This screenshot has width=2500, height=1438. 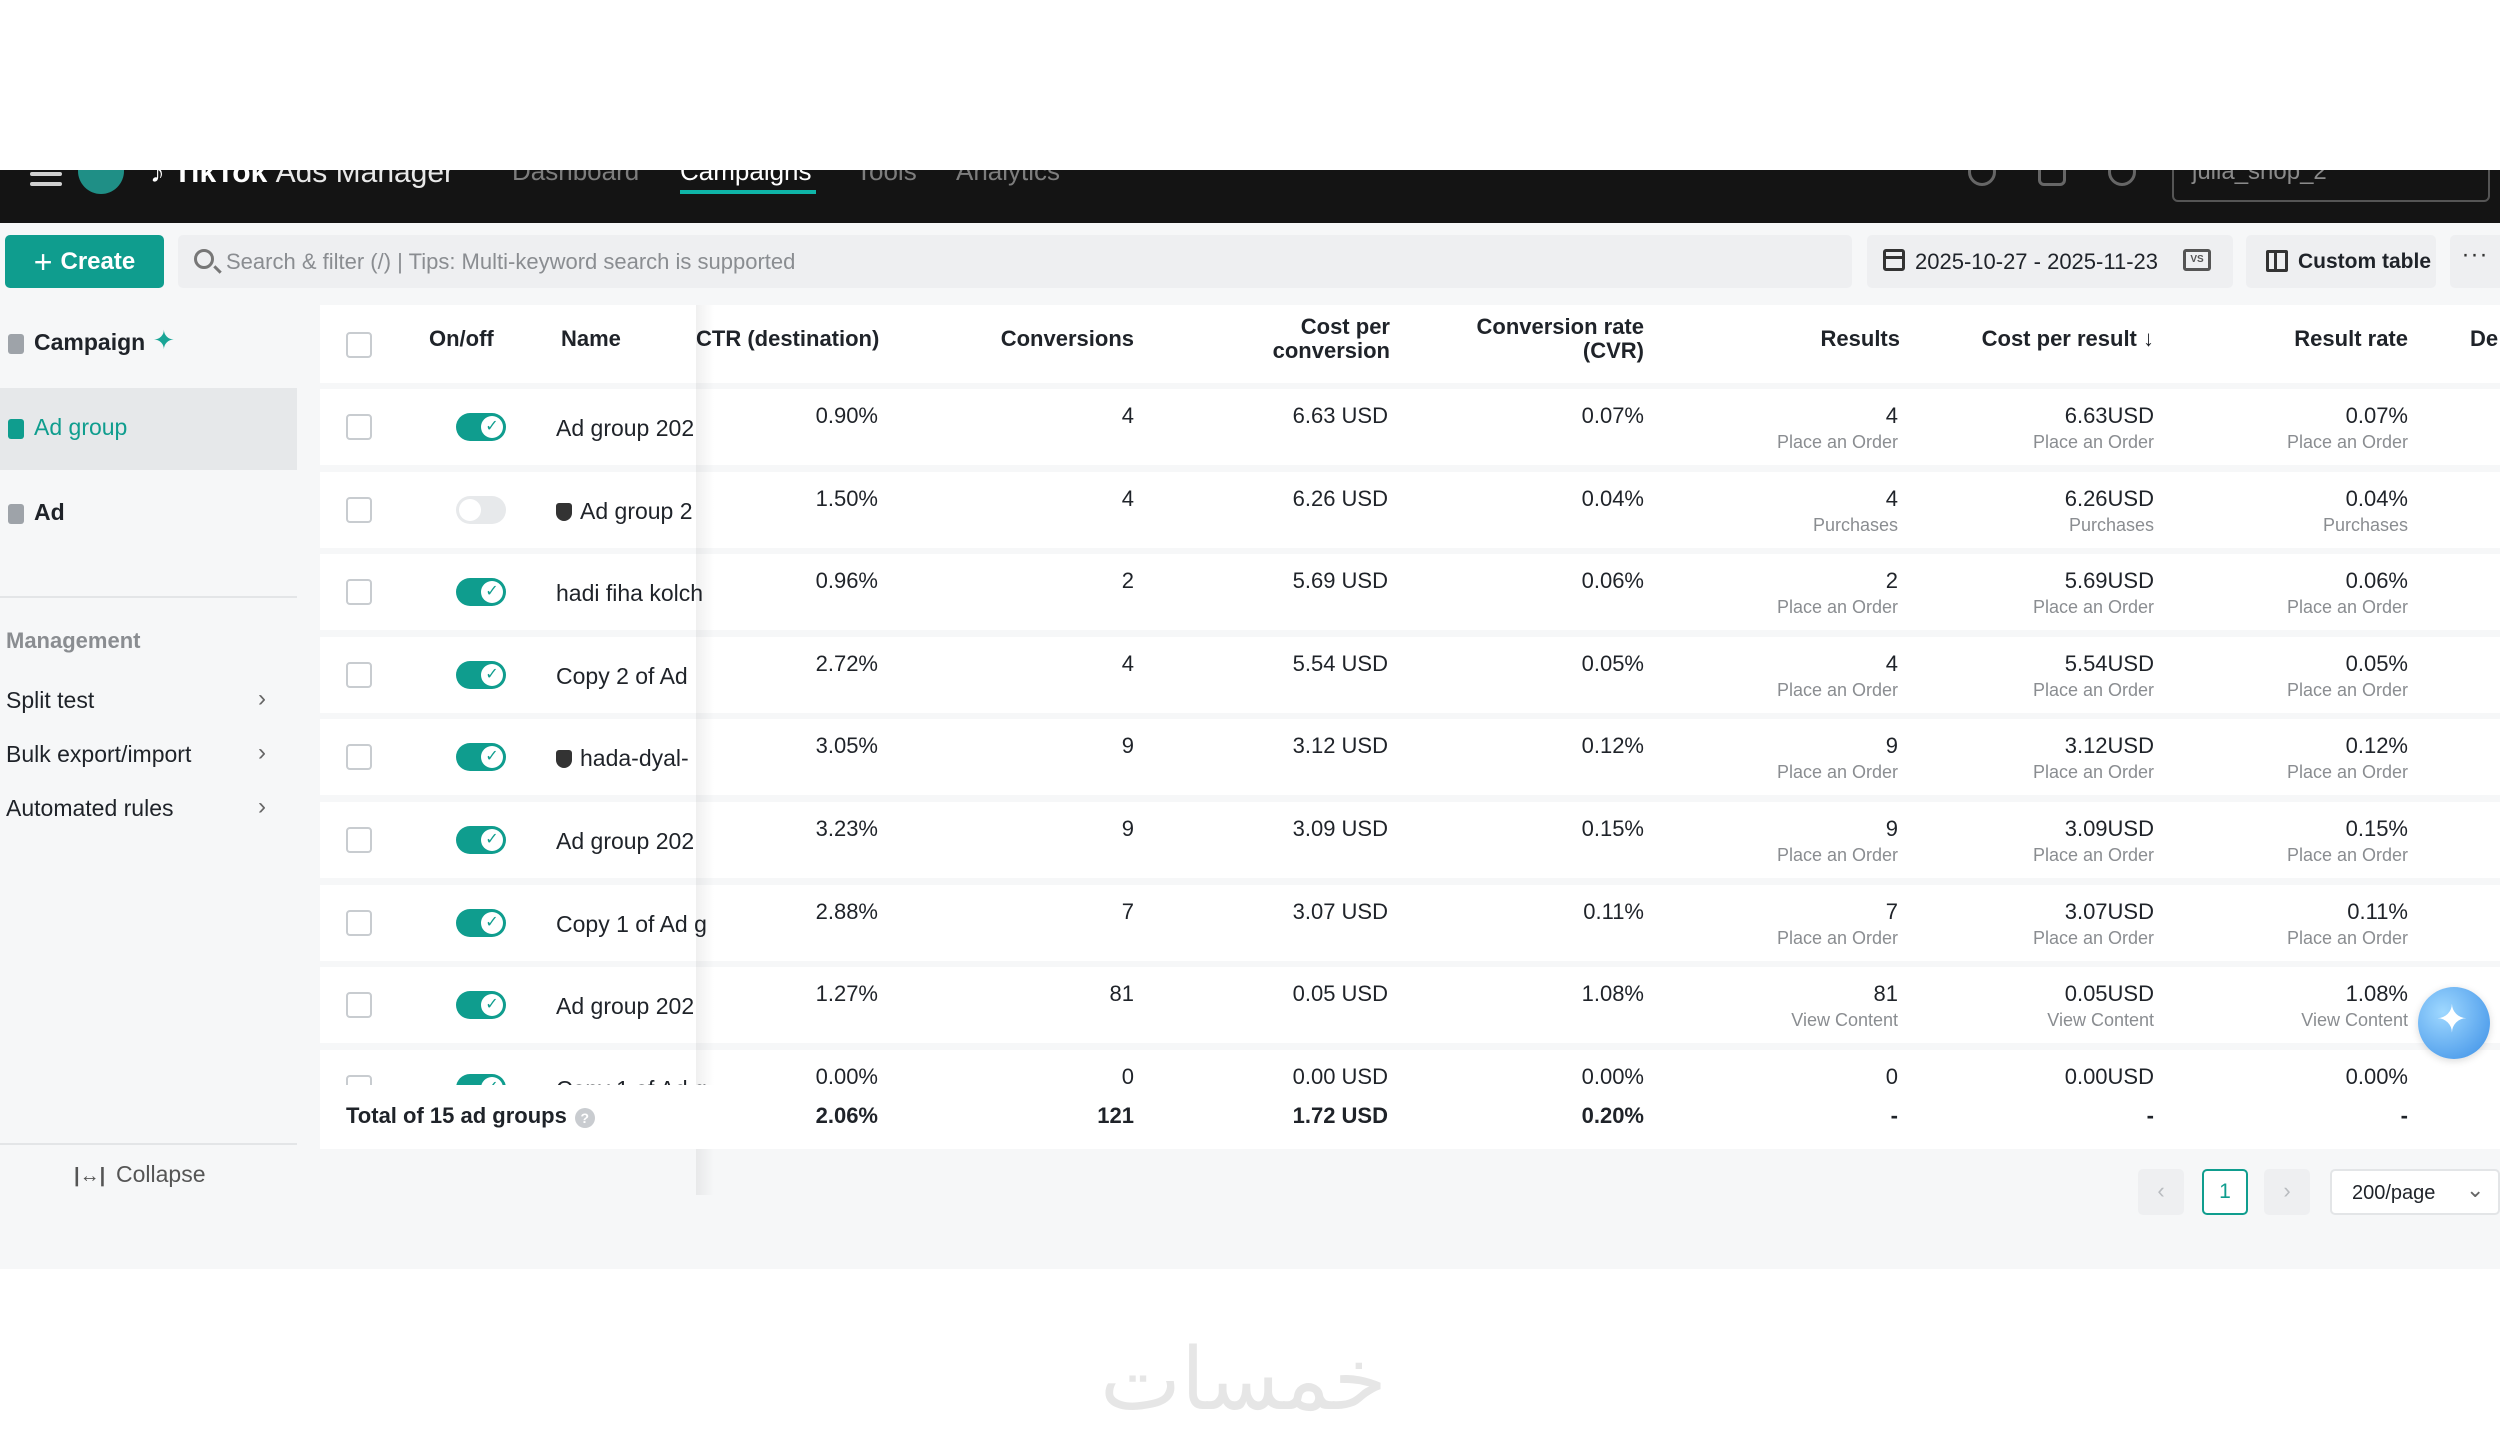 What do you see at coordinates (886, 178) in the screenshot?
I see `nav-tools: Tools` at bounding box center [886, 178].